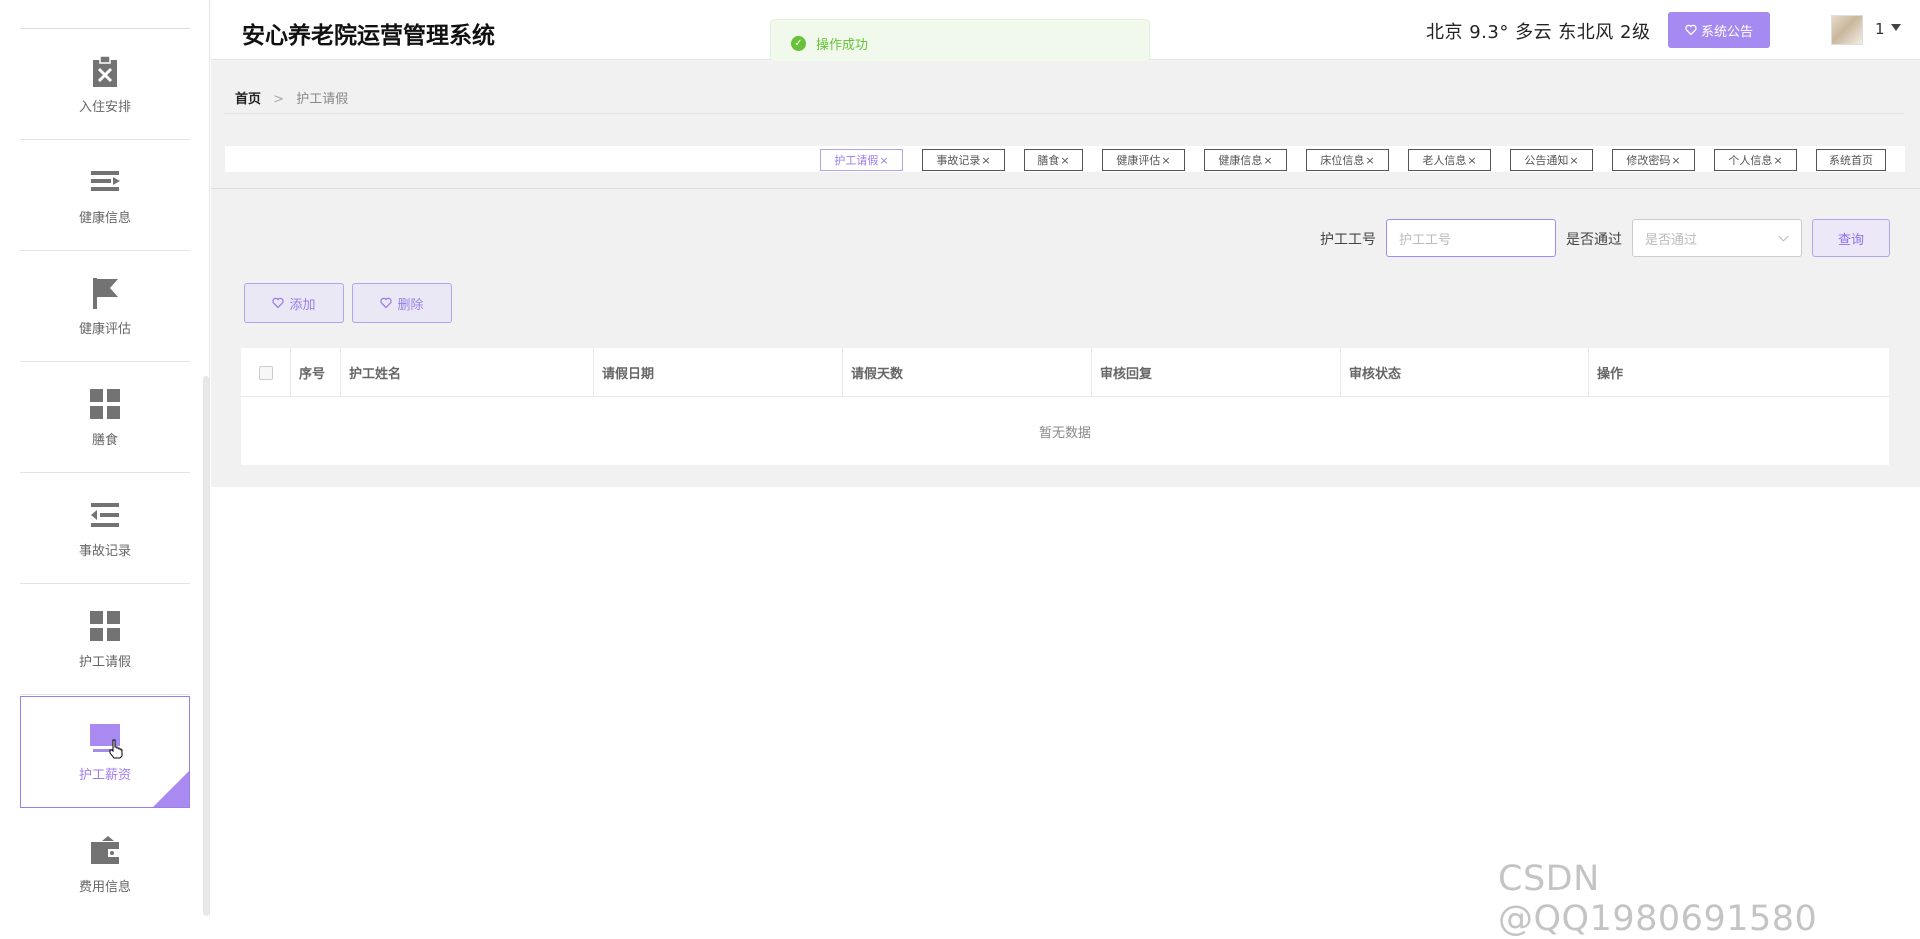  What do you see at coordinates (1425, 240) in the screenshot?
I see `worker-id-placeholder: 护工工号` at bounding box center [1425, 240].